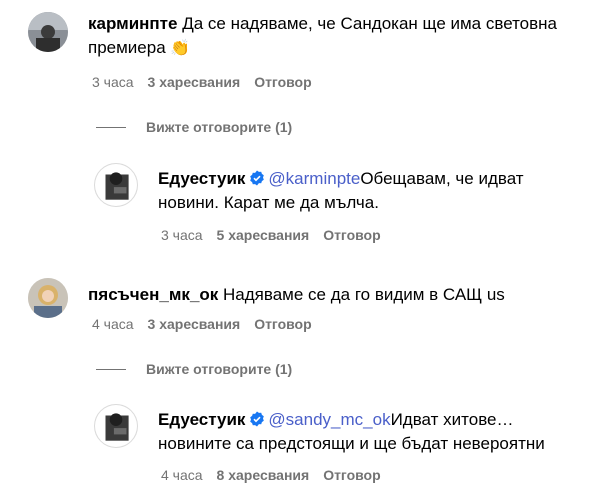 This screenshot has height=492, width=605. Describe the element at coordinates (364, 294) in the screenshot. I see `comment-text: Надяваме се да го видим в САЩ us` at that location.